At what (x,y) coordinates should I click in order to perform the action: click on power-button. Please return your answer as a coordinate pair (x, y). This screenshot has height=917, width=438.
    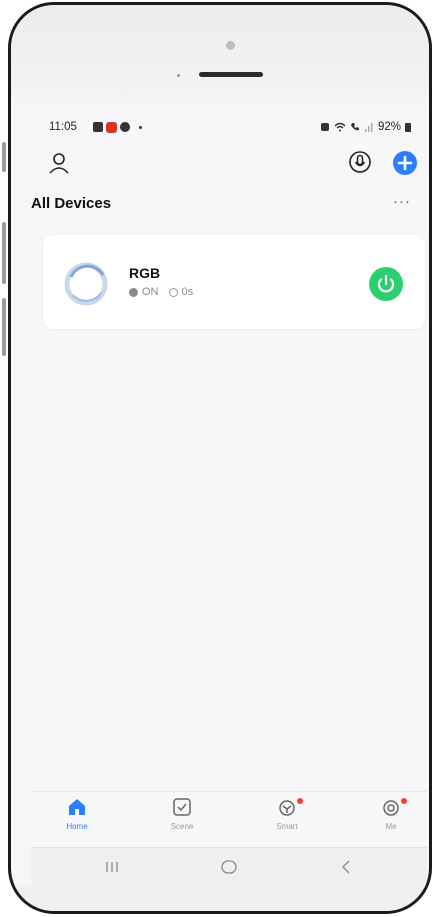
    Looking at the image, I should click on (386, 284).